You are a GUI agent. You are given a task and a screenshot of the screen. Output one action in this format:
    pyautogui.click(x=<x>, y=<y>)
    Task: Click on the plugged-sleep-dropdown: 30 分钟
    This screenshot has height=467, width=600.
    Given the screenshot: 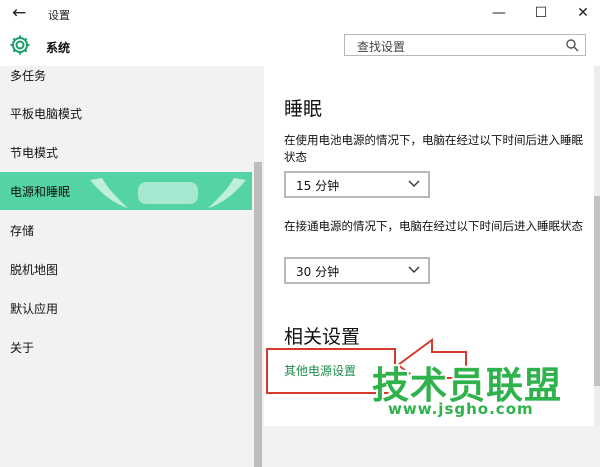 What is the action you would take?
    pyautogui.click(x=357, y=270)
    